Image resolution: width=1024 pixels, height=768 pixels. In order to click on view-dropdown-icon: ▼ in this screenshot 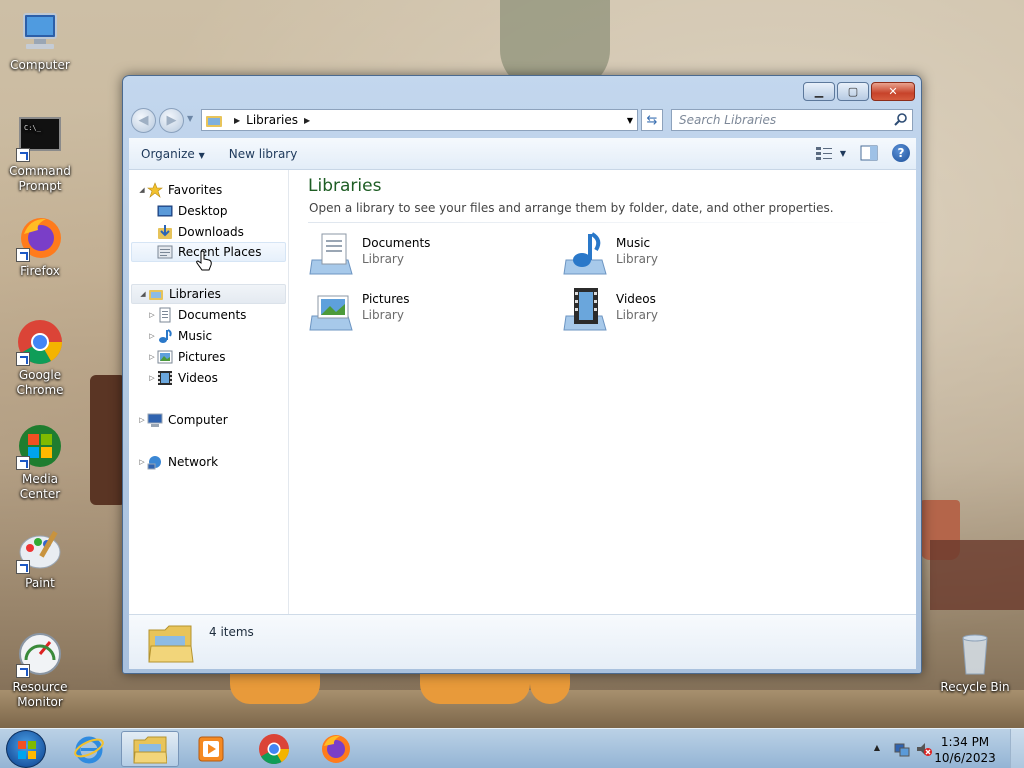, I will do `click(843, 153)`.